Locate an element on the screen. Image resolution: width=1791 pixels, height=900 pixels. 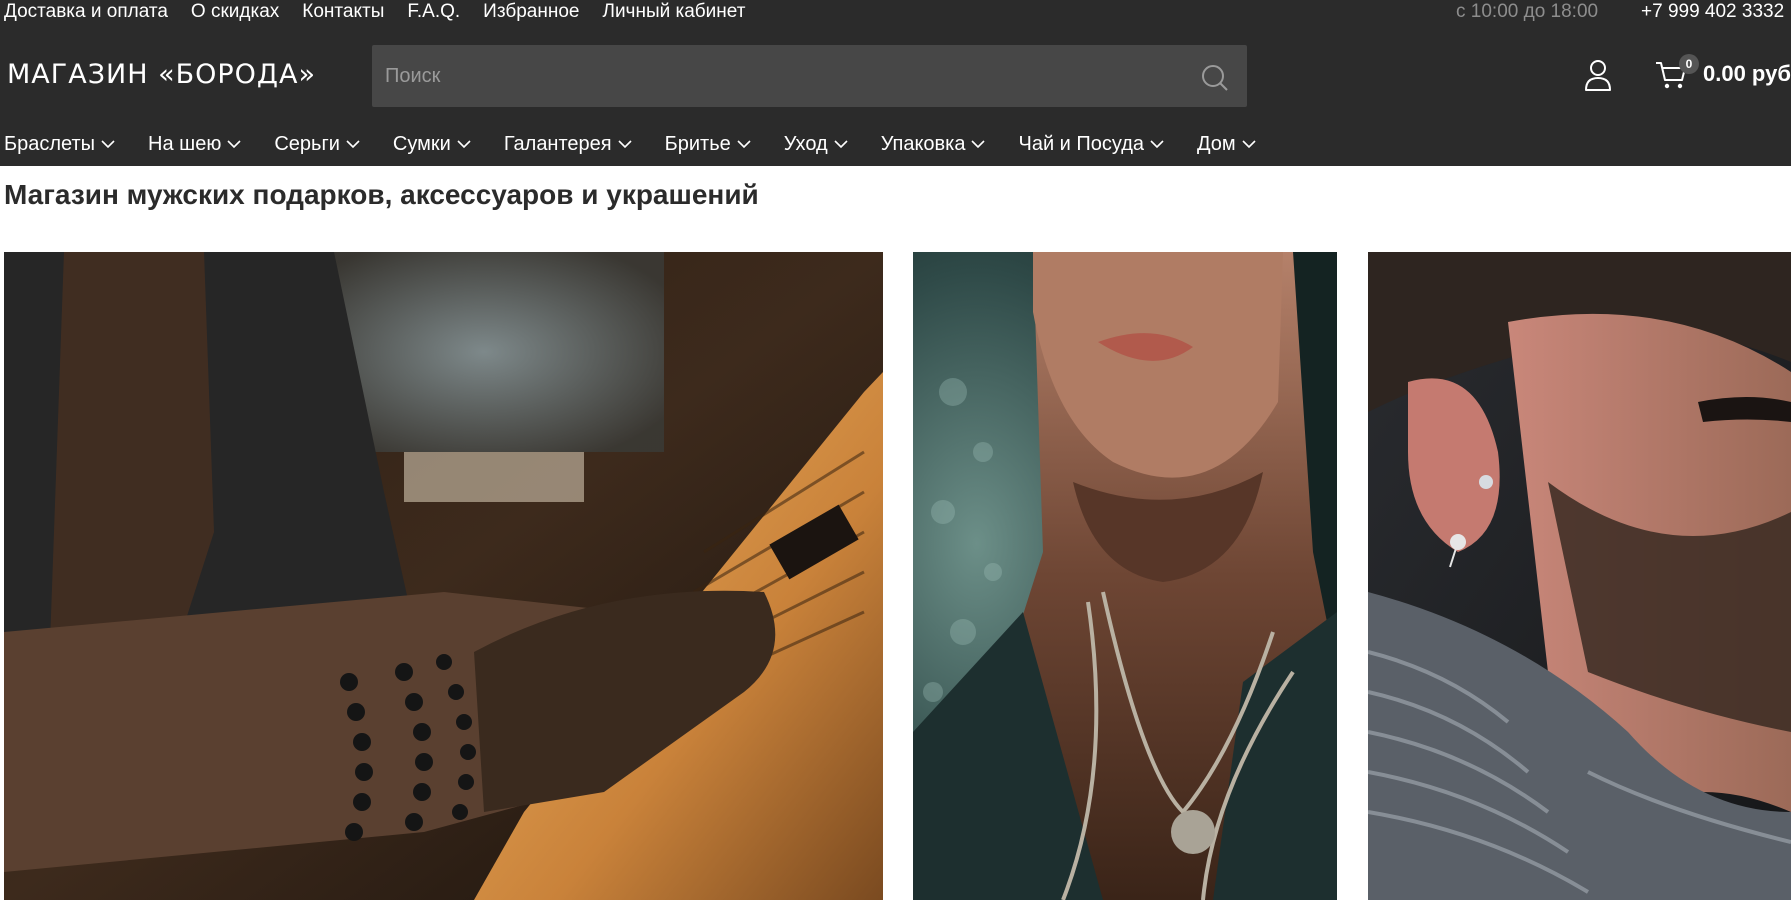
category-label: Браслеты is located at coordinates (50, 144).